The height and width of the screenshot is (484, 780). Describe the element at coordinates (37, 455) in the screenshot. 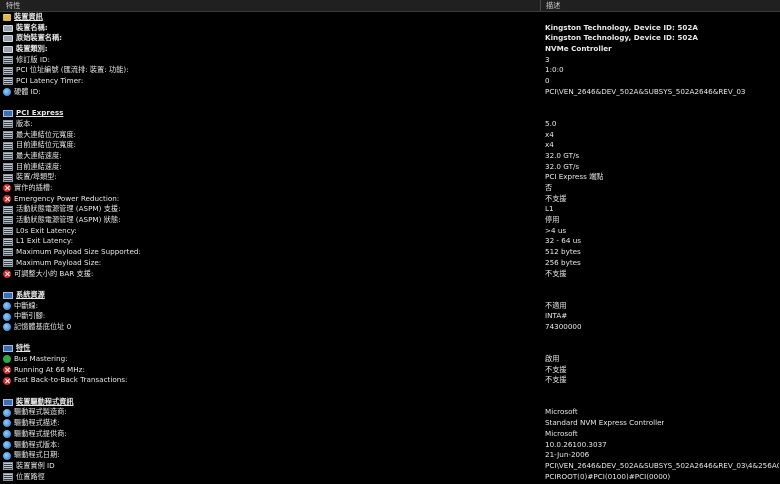

I see `property-name: 驅動程式日期:` at that location.